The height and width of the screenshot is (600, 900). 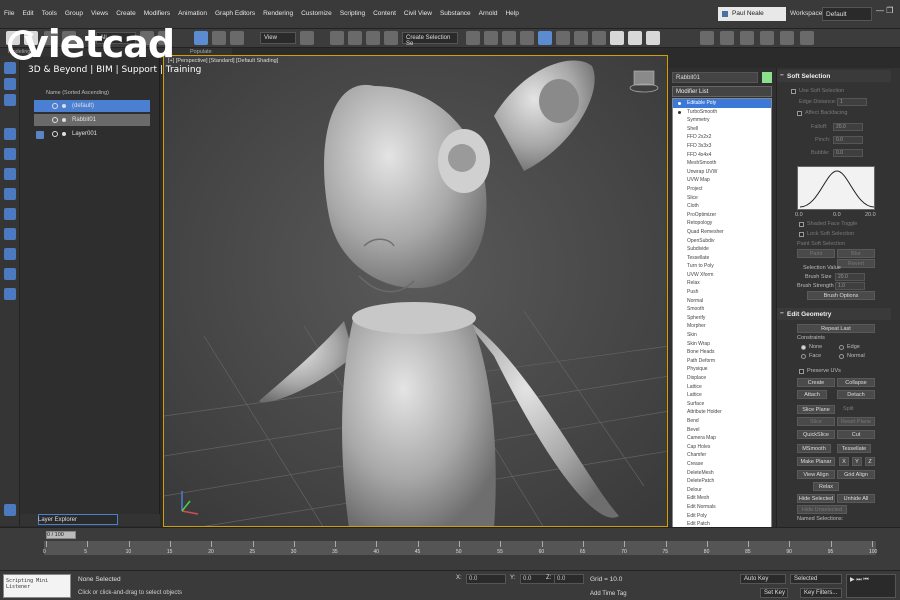 I want to click on modifier-item: Delour, so click(x=722, y=490).